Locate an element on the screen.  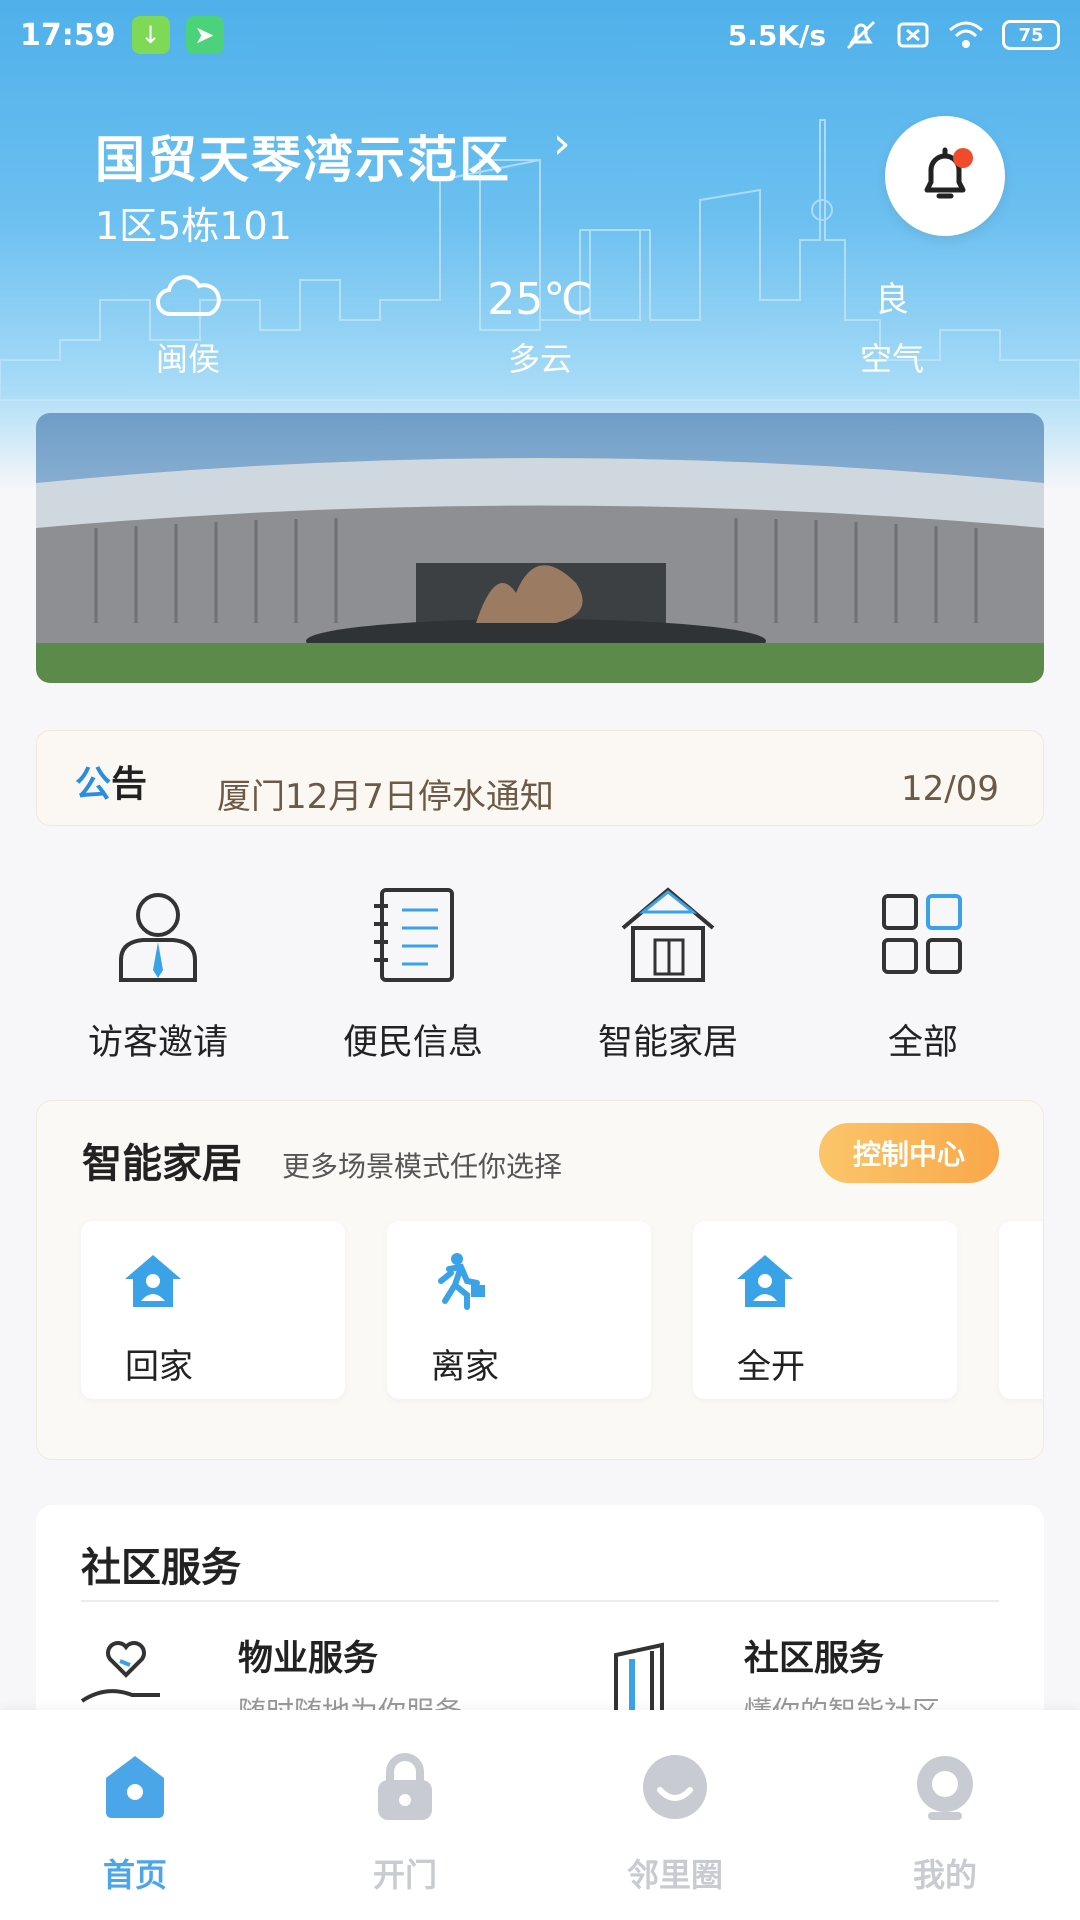
scene-card-home: 回家 is located at coordinates (213, 1310).